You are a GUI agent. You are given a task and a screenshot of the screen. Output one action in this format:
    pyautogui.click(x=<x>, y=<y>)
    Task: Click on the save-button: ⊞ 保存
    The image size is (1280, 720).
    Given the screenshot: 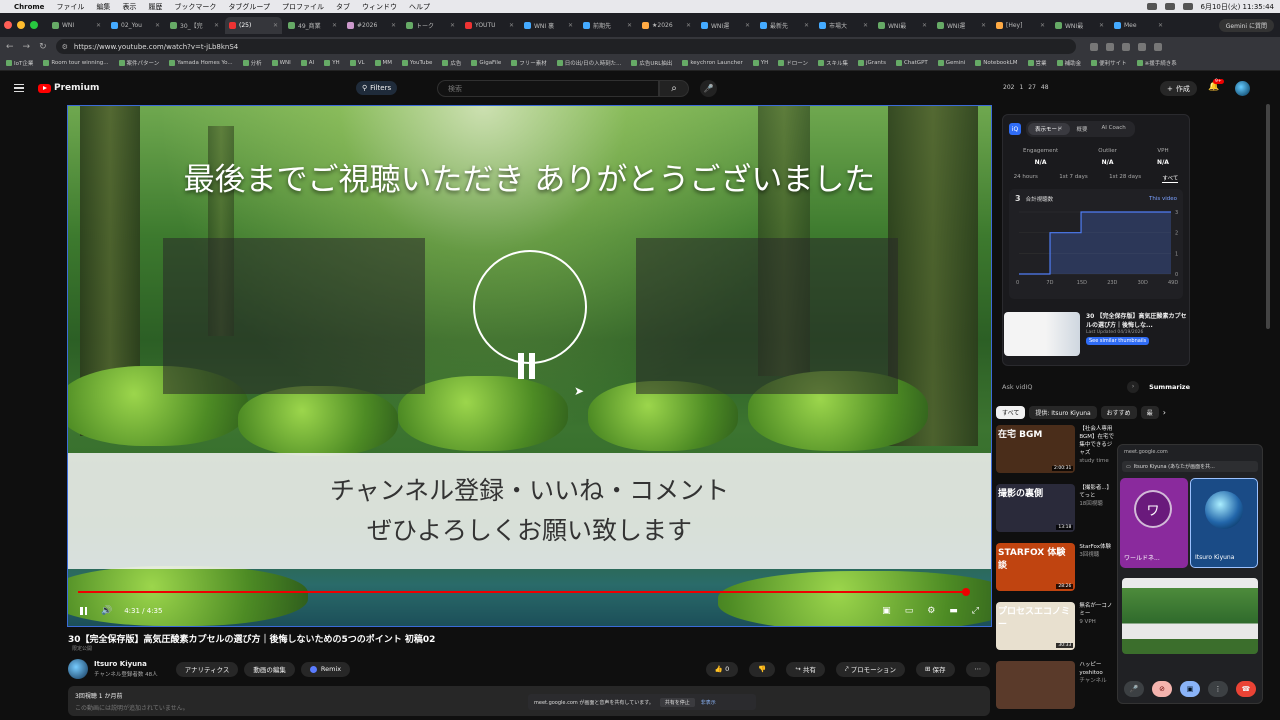 What is the action you would take?
    pyautogui.click(x=935, y=669)
    